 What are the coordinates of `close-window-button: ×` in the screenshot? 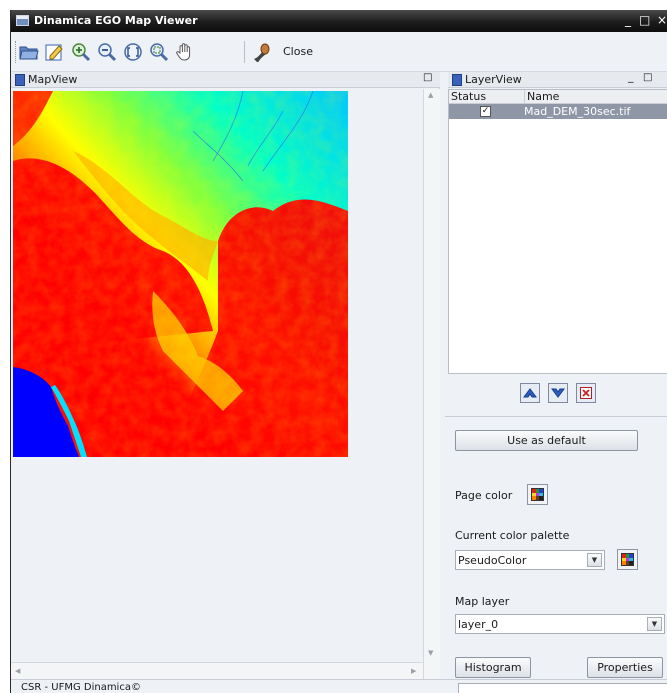 It's located at (662, 20).